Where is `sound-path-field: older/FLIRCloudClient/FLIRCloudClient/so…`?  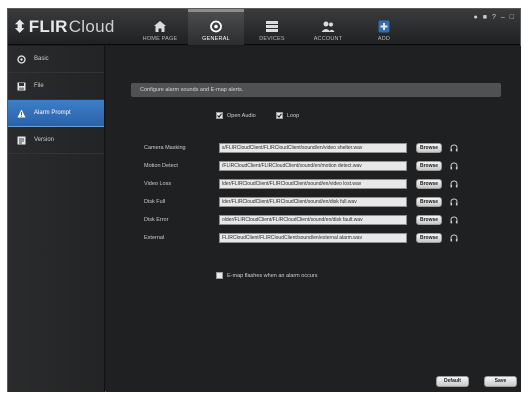
sound-path-field: older/FLIRCloudClient/FLIRCloudClient/so… is located at coordinates (313, 219).